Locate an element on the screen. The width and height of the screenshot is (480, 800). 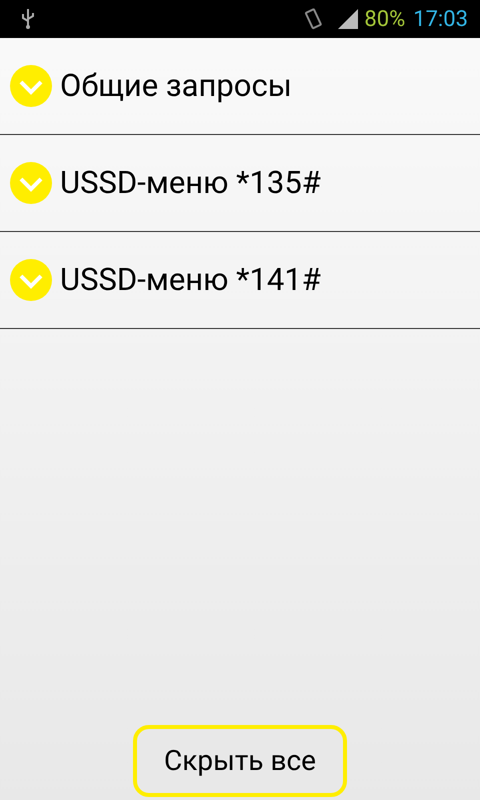
usb-icon is located at coordinates (28, 19).